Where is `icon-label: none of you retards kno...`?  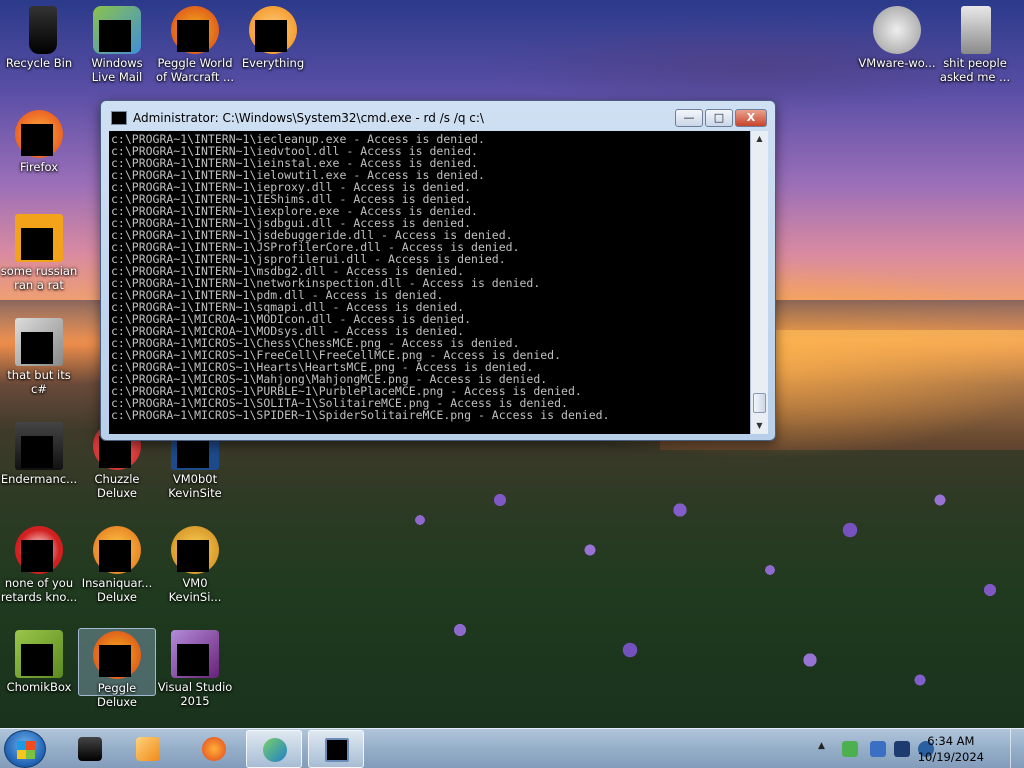
icon-label: none of you retards kno... is located at coordinates (39, 590).